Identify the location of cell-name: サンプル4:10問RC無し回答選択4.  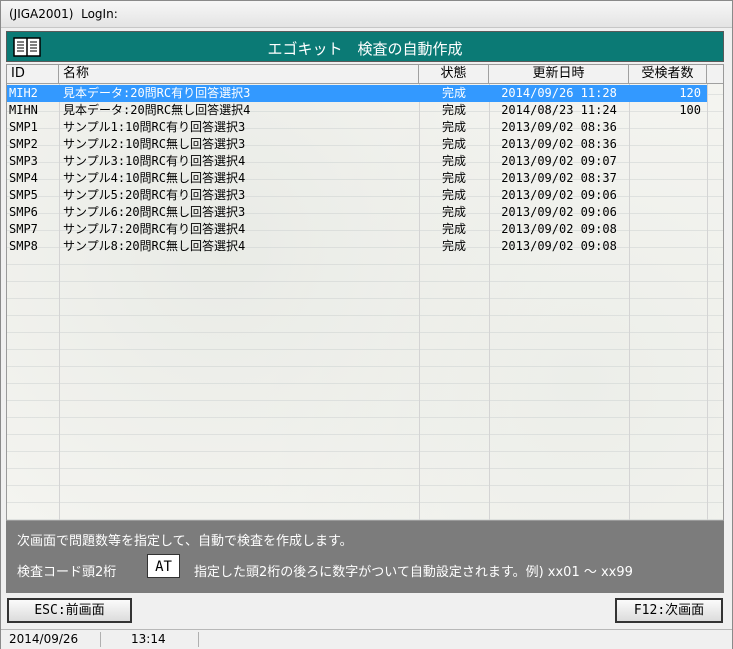
(154, 178).